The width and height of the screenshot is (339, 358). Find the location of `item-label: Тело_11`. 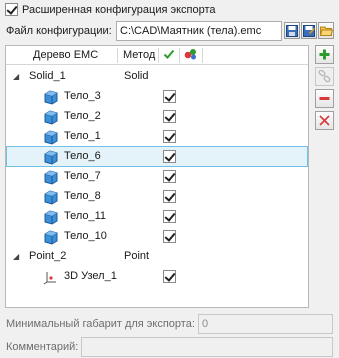

item-label: Тело_11 is located at coordinates (85, 216).